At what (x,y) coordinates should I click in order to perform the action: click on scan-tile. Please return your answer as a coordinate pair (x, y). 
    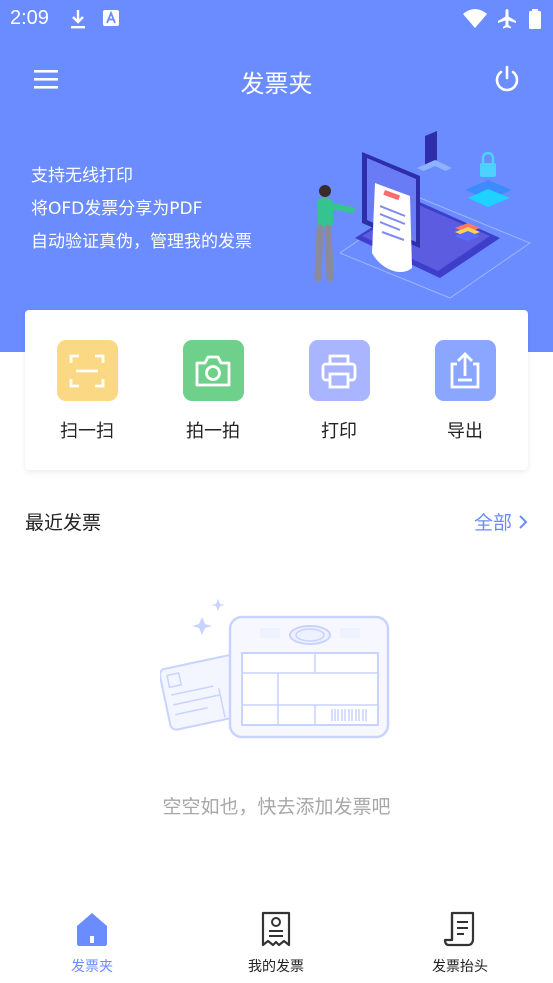
    Looking at the image, I should click on (87, 370).